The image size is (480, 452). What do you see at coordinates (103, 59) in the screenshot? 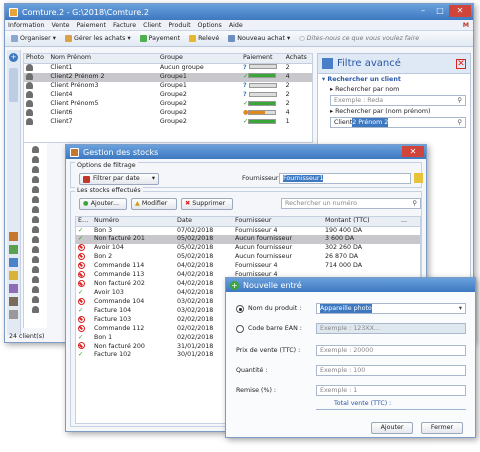
I see `column-name: Nom Prénom` at bounding box center [103, 59].